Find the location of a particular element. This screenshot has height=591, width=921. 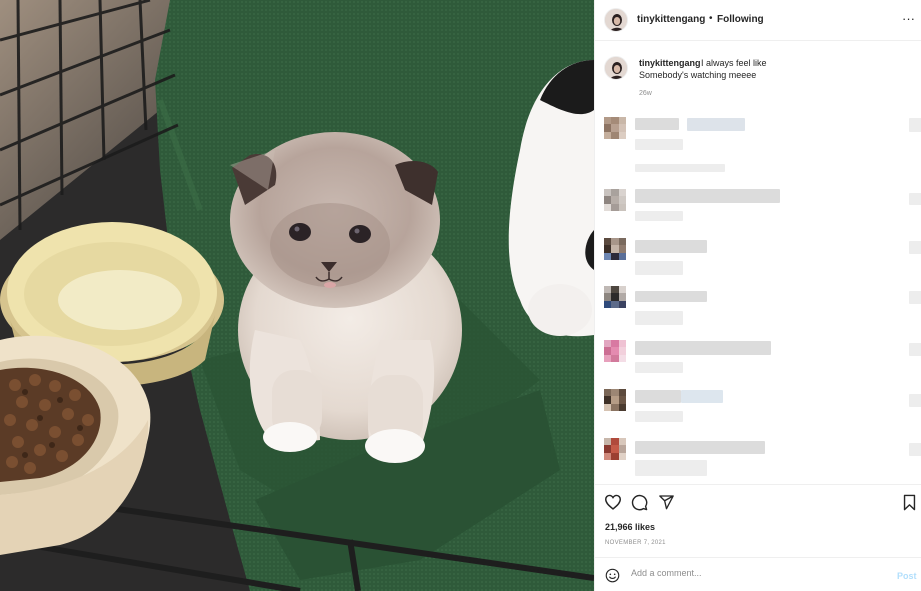

kitten is located at coordinates (346, 297).